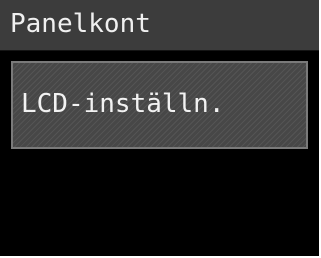 The height and width of the screenshot is (258, 321). What do you see at coordinates (123, 104) in the screenshot?
I see `menu-item-label: LCD-inställn.` at bounding box center [123, 104].